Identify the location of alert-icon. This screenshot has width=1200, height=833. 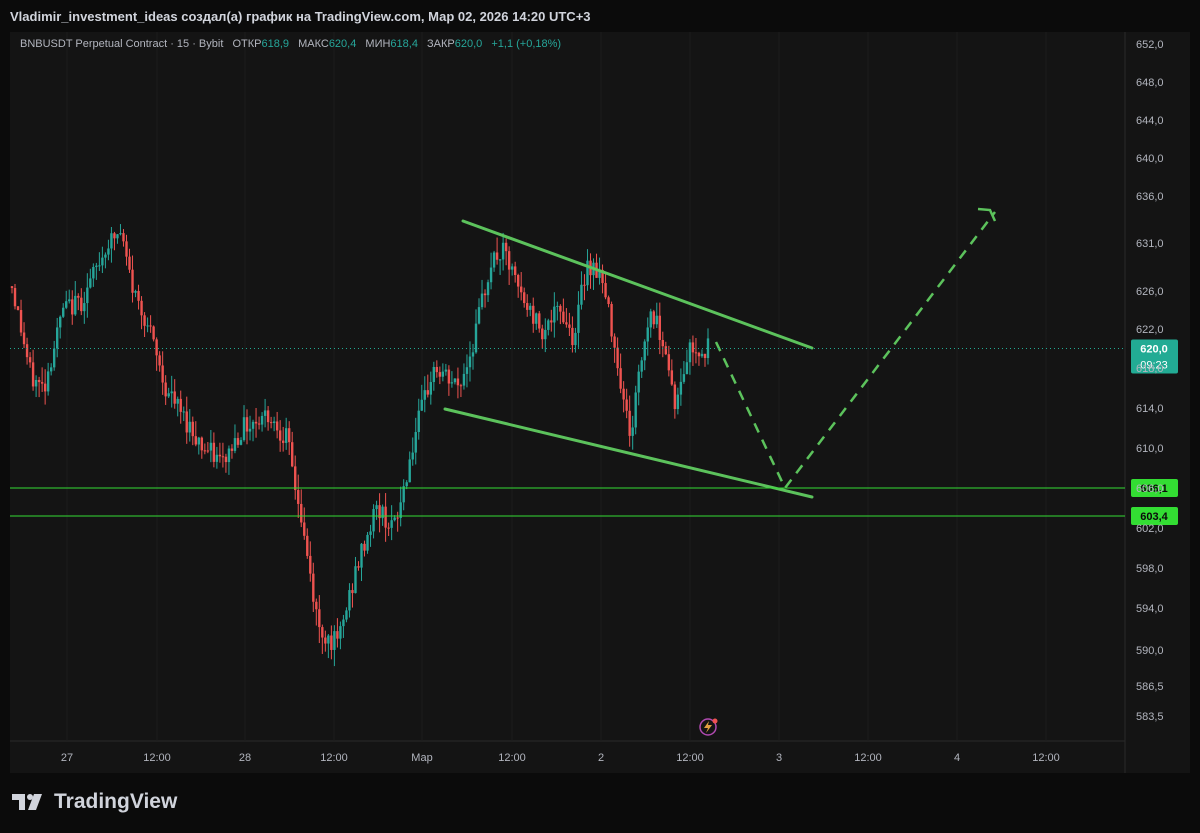
(708, 727).